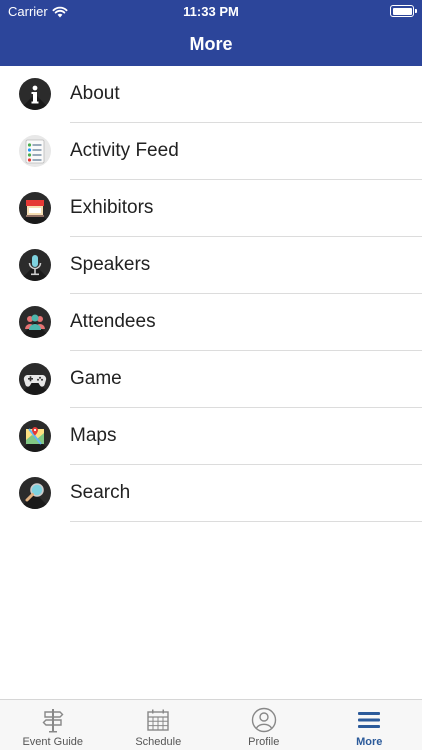  I want to click on battery-icon, so click(403, 11).